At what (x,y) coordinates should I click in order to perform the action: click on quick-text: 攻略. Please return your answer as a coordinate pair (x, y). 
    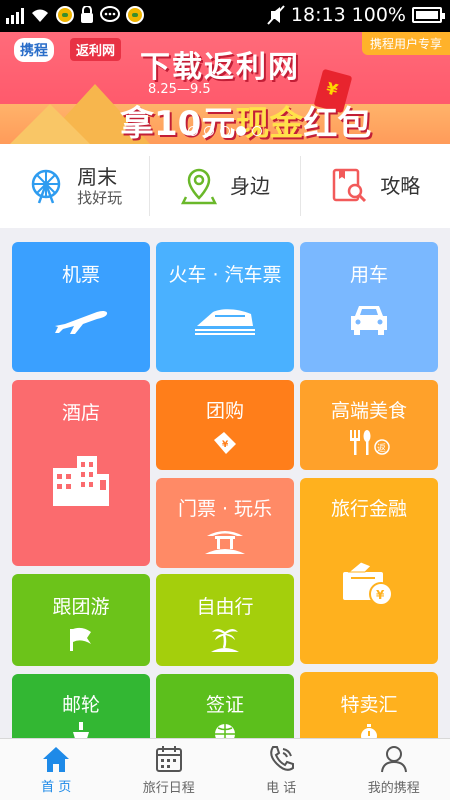
    Looking at the image, I should click on (400, 186).